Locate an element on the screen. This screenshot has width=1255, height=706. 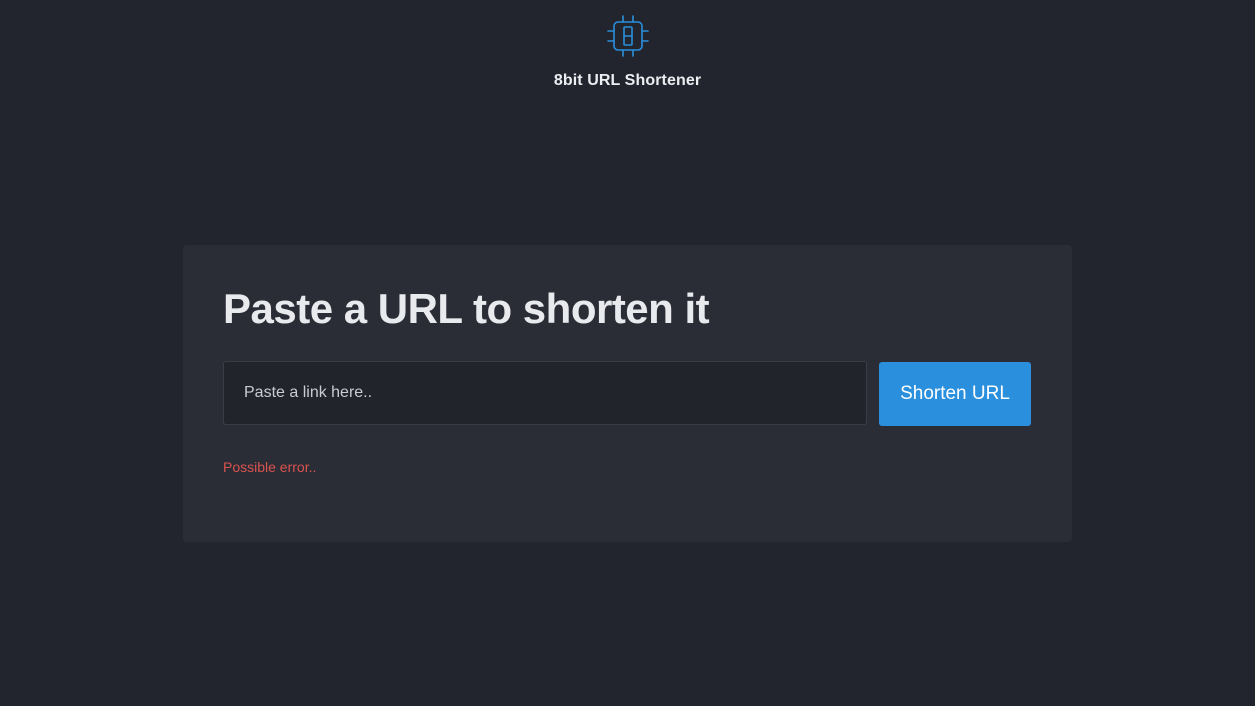
page-title: Paste a URL to shorten it is located at coordinates (466, 308).